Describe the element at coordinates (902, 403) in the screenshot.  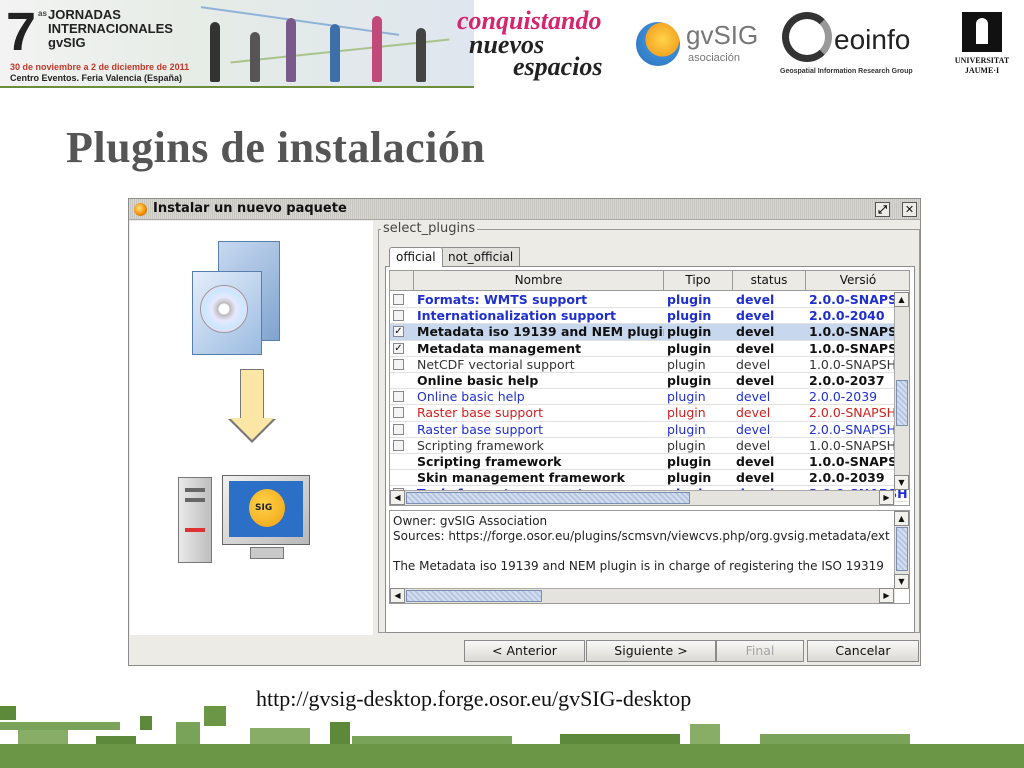
I see `vertical-scroll-thumb` at that location.